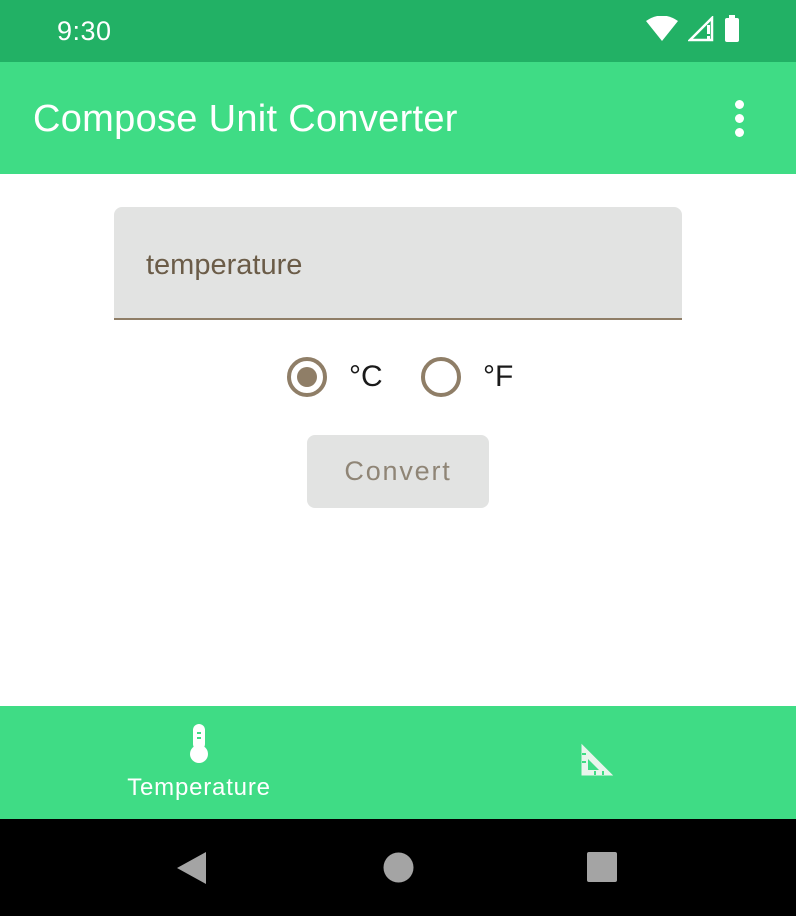 This screenshot has height=916, width=796. I want to click on nav-item-temperature: Temperature, so click(199, 762).